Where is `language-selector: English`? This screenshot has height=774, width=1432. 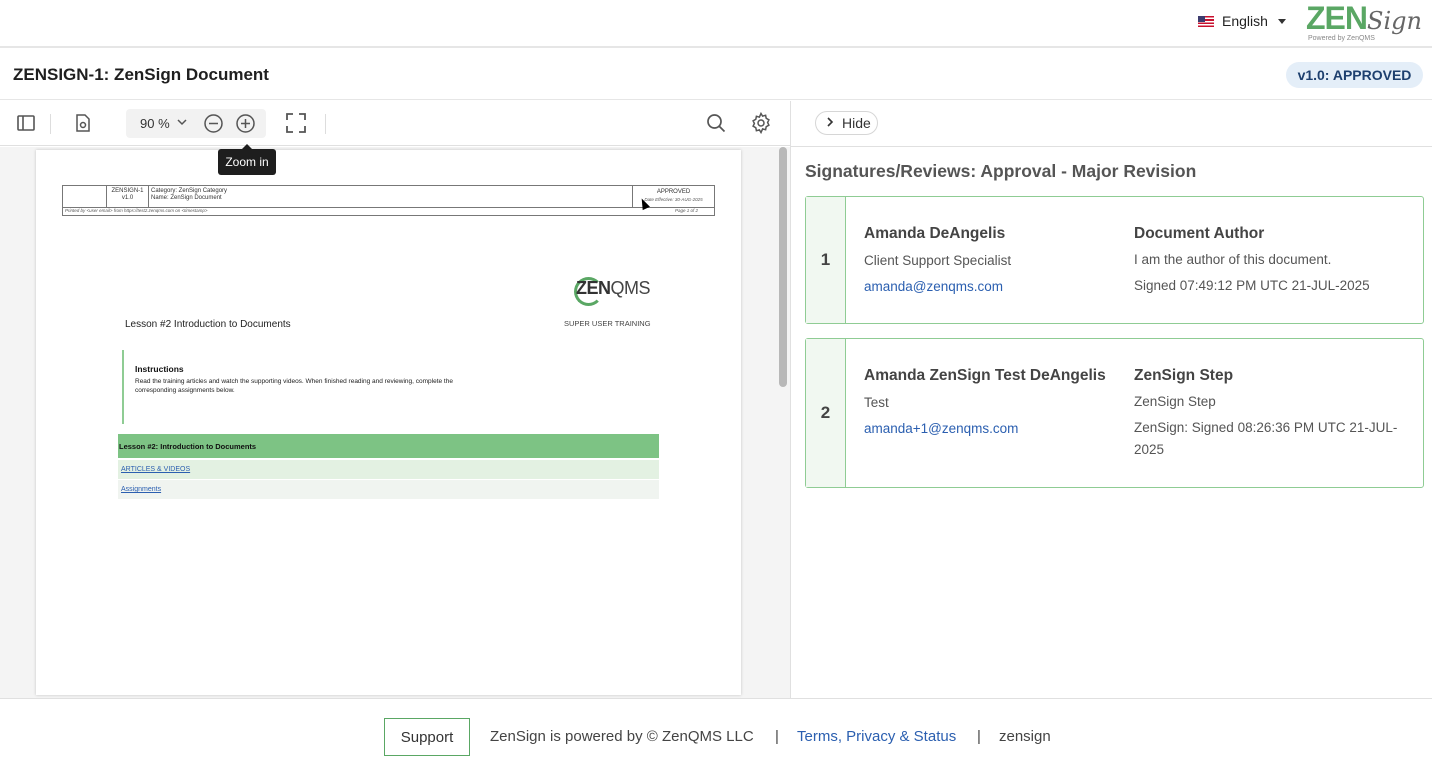
language-selector: English is located at coordinates (1242, 21).